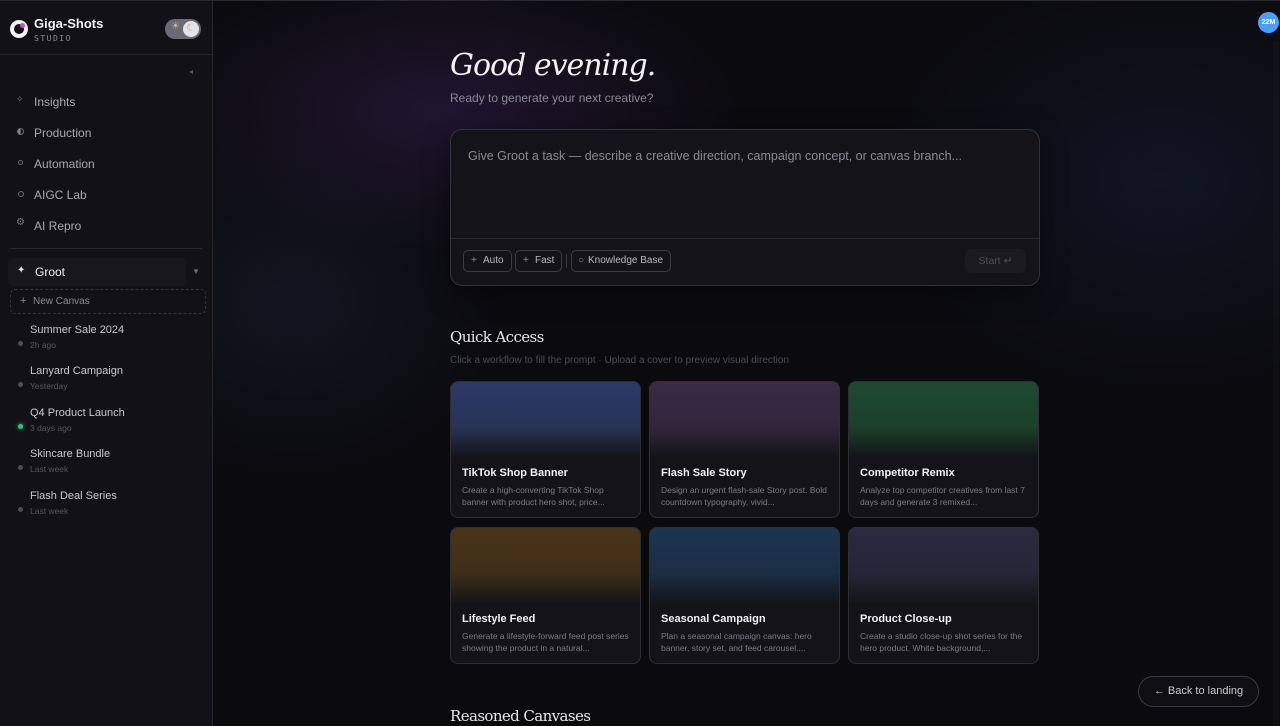  What do you see at coordinates (106, 466) in the screenshot?
I see `canvas-list-item: Skincare Bundle Last week` at bounding box center [106, 466].